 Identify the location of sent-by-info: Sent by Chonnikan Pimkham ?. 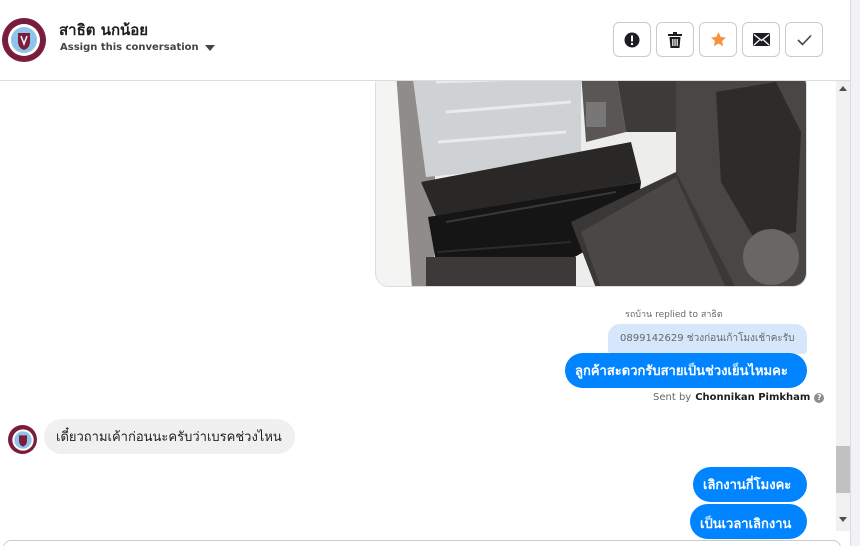
(739, 397).